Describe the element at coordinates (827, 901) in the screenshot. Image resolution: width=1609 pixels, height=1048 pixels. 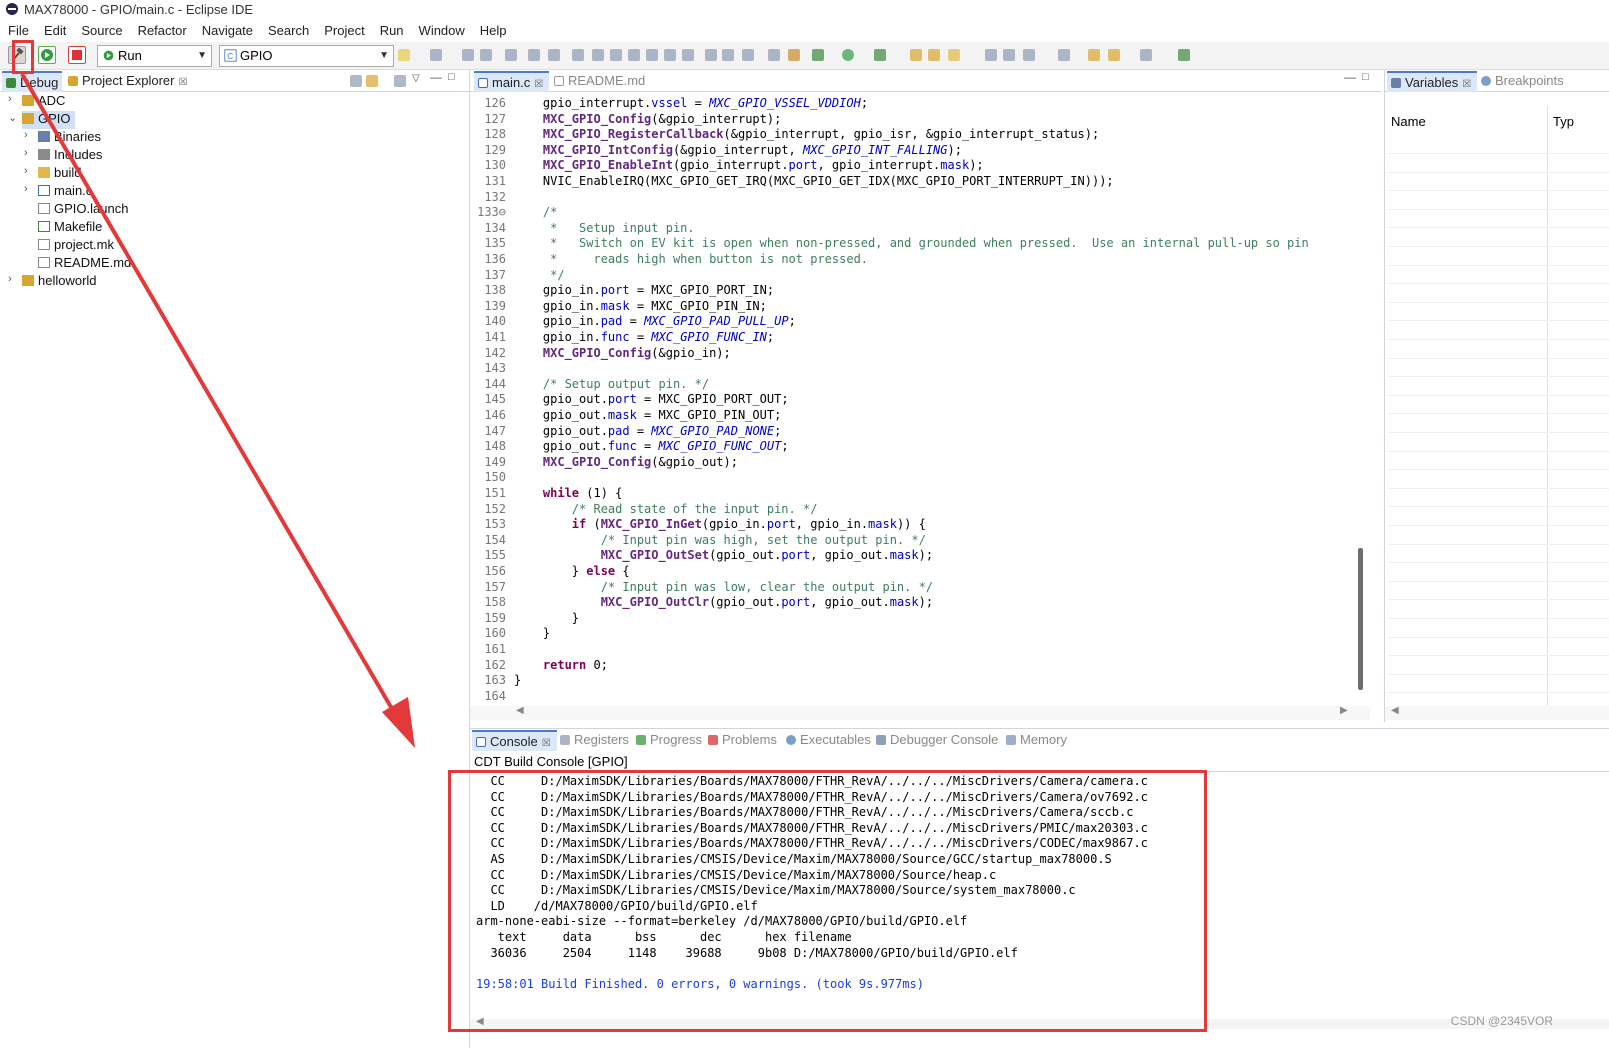
I see `highlight-console-output` at that location.